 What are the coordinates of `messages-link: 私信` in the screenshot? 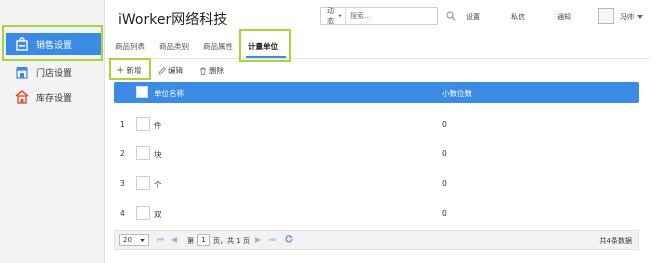 It's located at (518, 17).